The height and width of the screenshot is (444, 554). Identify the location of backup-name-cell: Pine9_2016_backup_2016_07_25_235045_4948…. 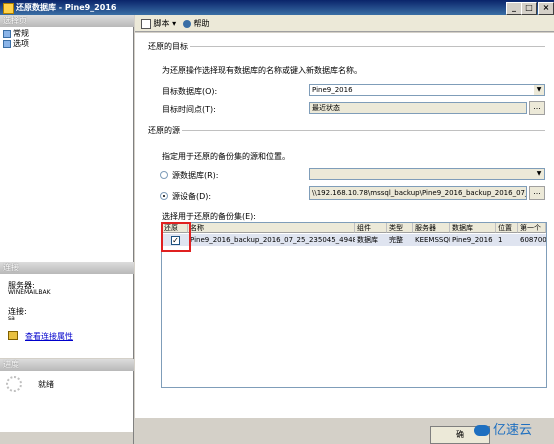
(272, 240).